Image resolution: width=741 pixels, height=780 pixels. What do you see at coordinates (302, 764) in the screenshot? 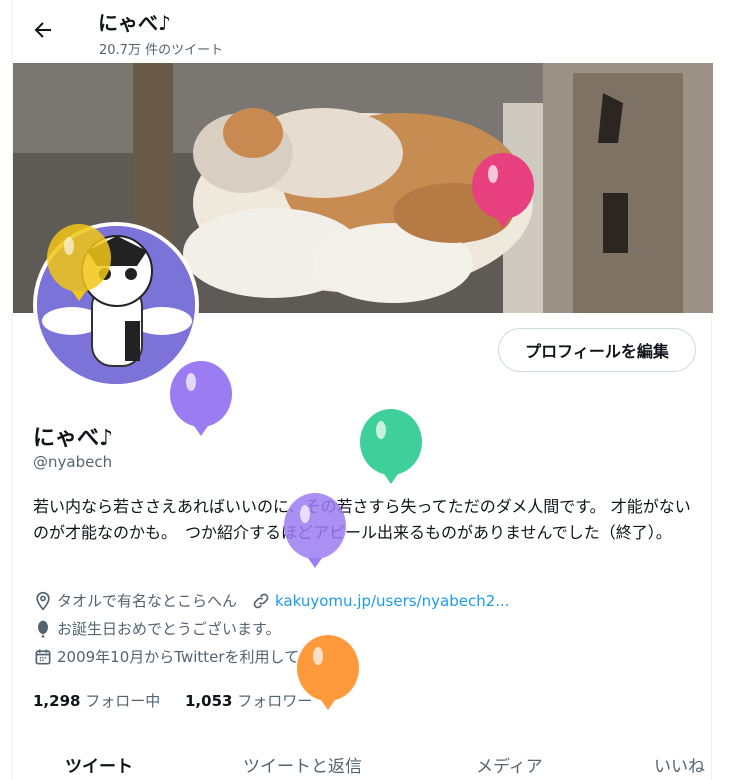
I see `tab-tweets-replies: ツイートと返信` at bounding box center [302, 764].